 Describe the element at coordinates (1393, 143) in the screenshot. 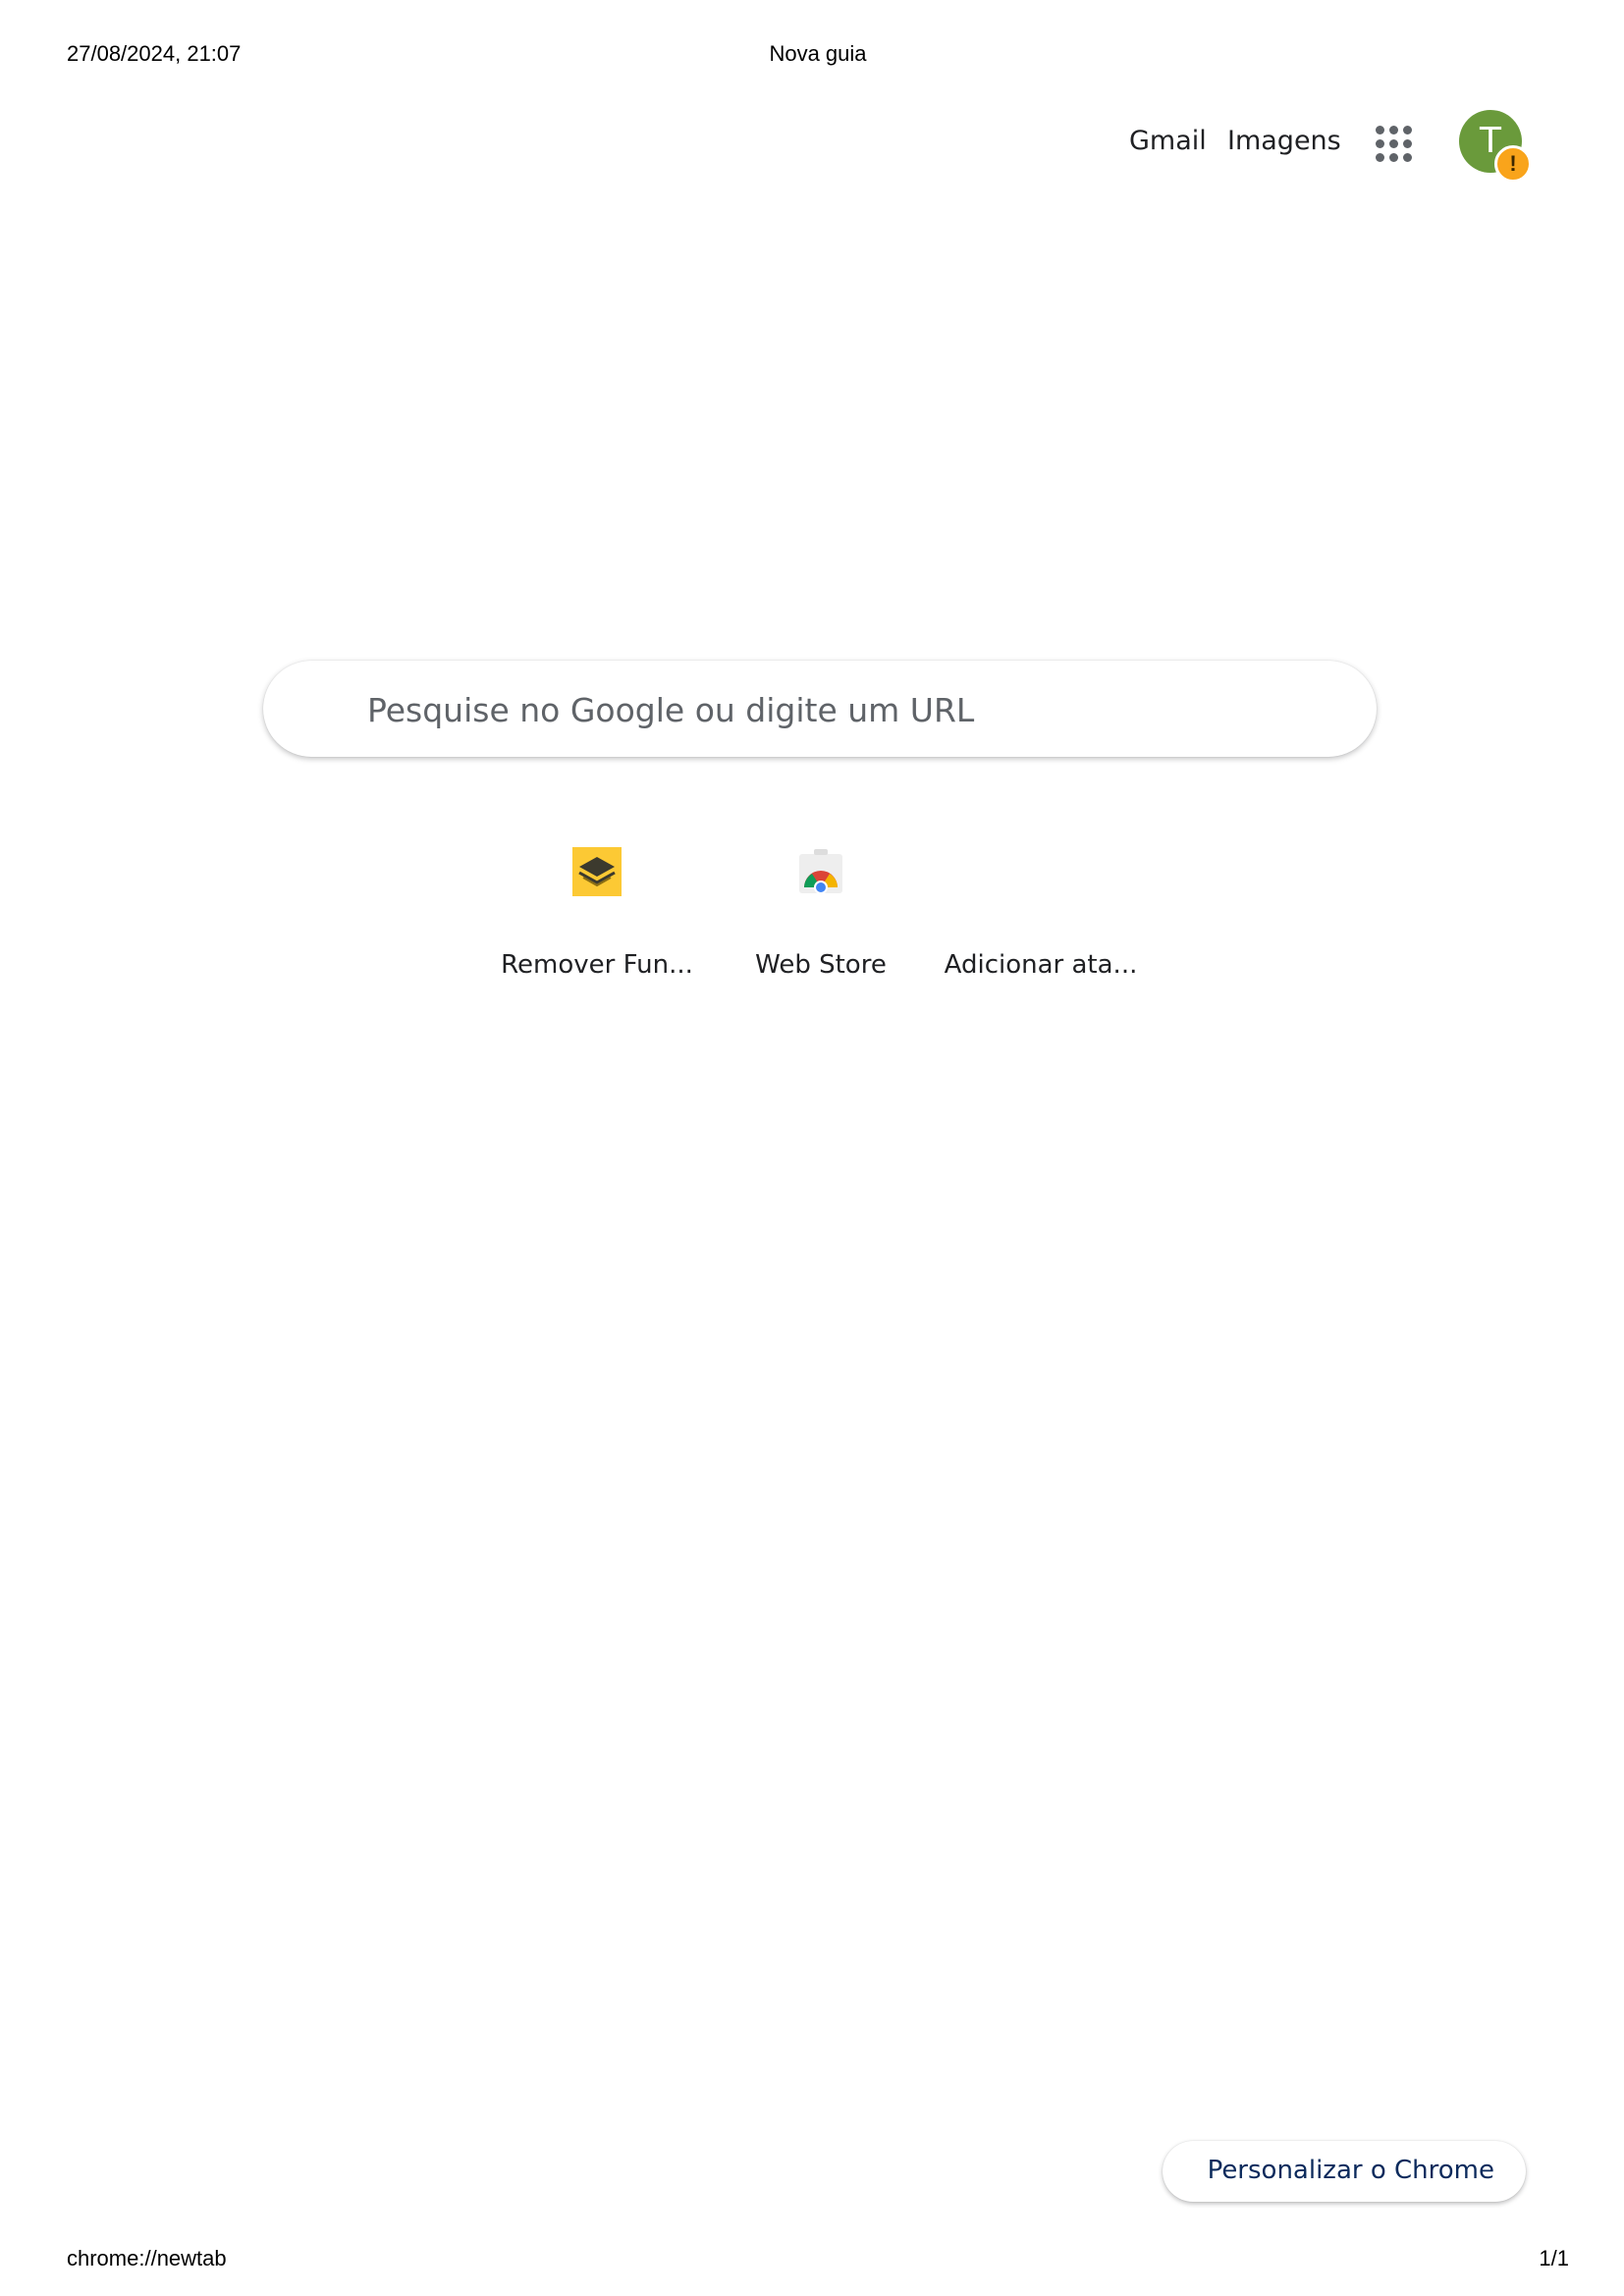

I see `apps-grid-icon` at that location.